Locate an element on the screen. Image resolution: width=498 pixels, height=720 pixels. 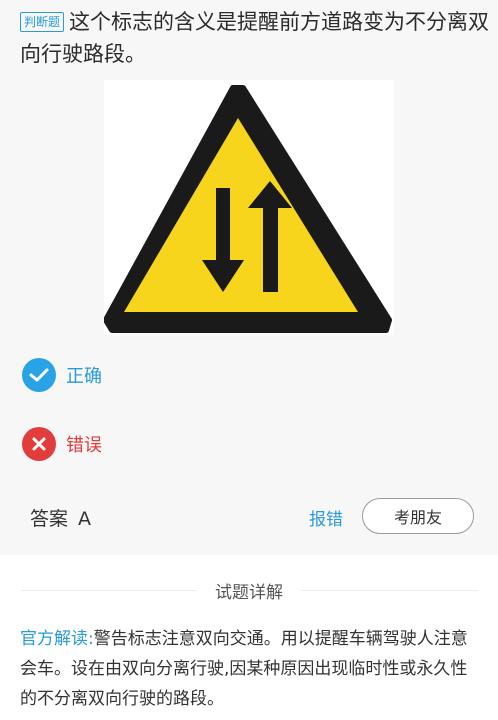
question: 判断题 这个标志的含义是提醒前方道路变为不分离双向行驶路段。 is located at coordinates (255, 38).